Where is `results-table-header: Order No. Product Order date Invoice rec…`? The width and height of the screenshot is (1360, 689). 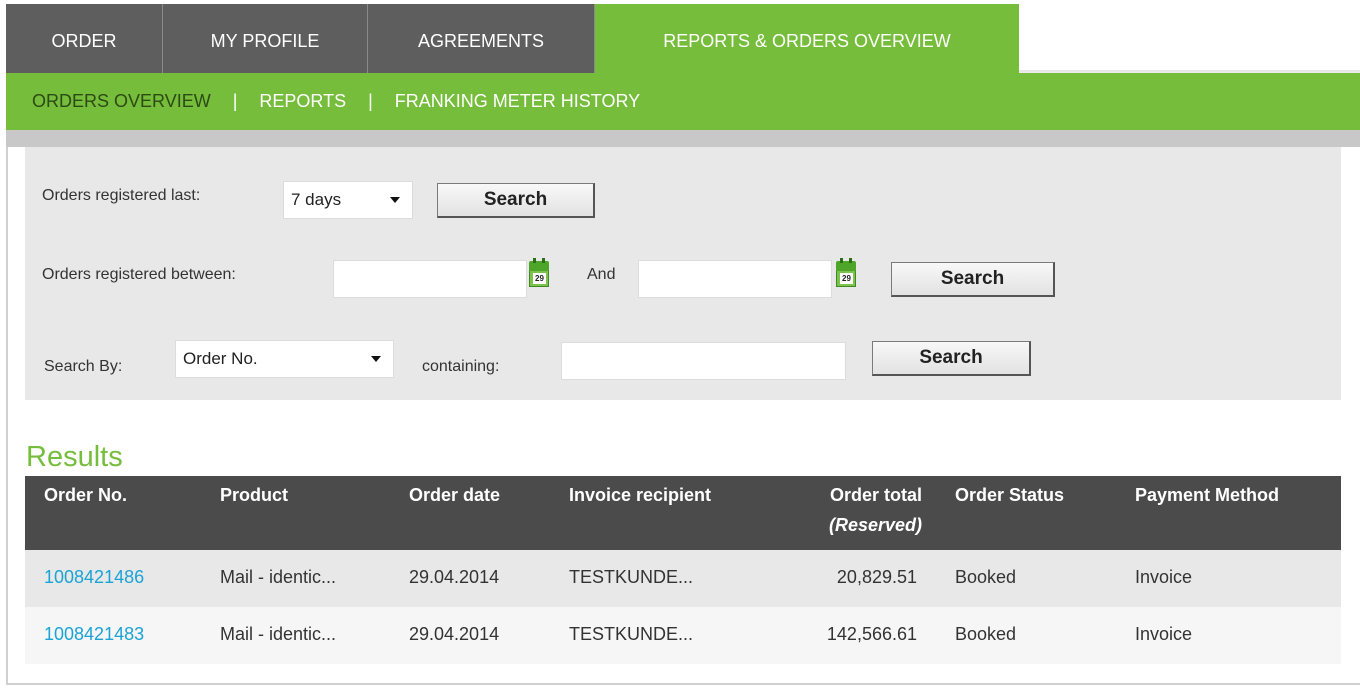 results-table-header: Order No. Product Order date Invoice rec… is located at coordinates (683, 513).